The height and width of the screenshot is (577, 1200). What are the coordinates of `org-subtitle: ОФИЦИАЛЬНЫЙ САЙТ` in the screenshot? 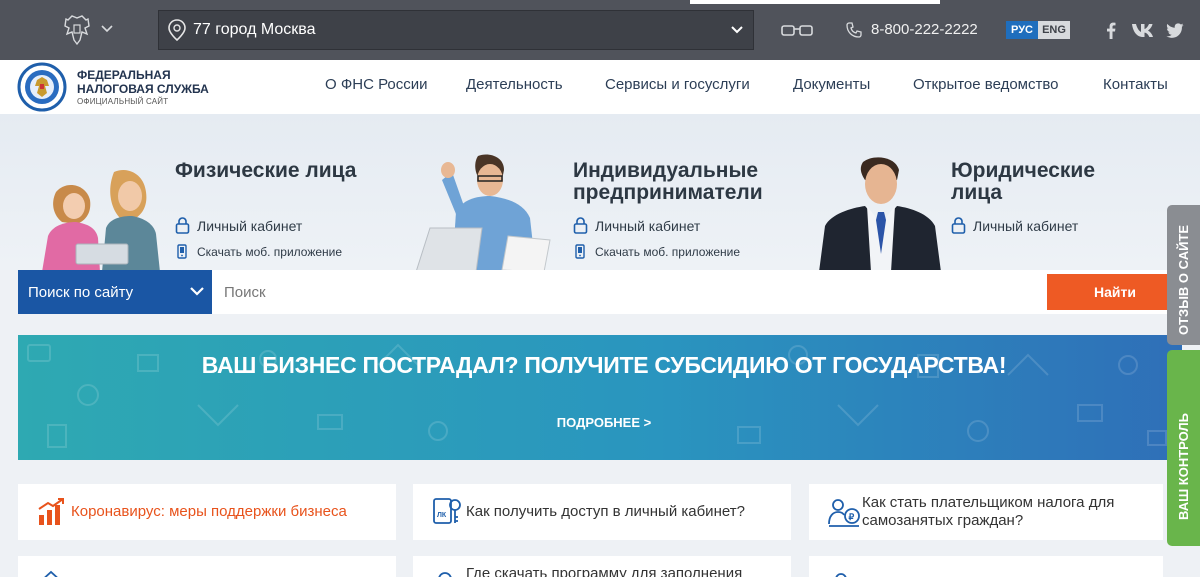 It's located at (123, 101).